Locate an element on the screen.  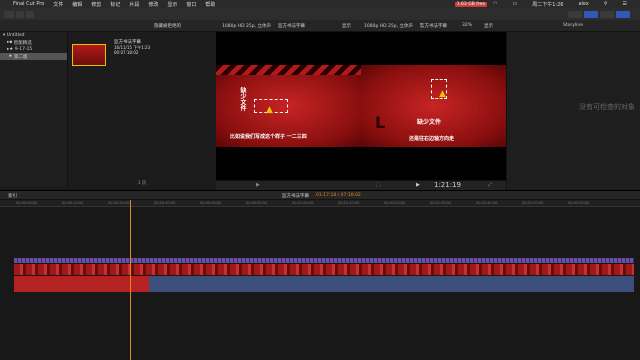
show-timeline-button is located at coordinates (607, 14).